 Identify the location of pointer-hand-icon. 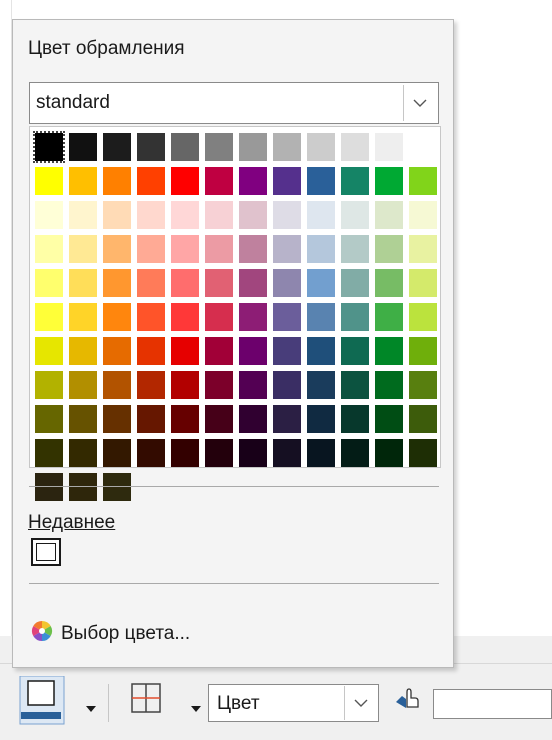
(408, 701).